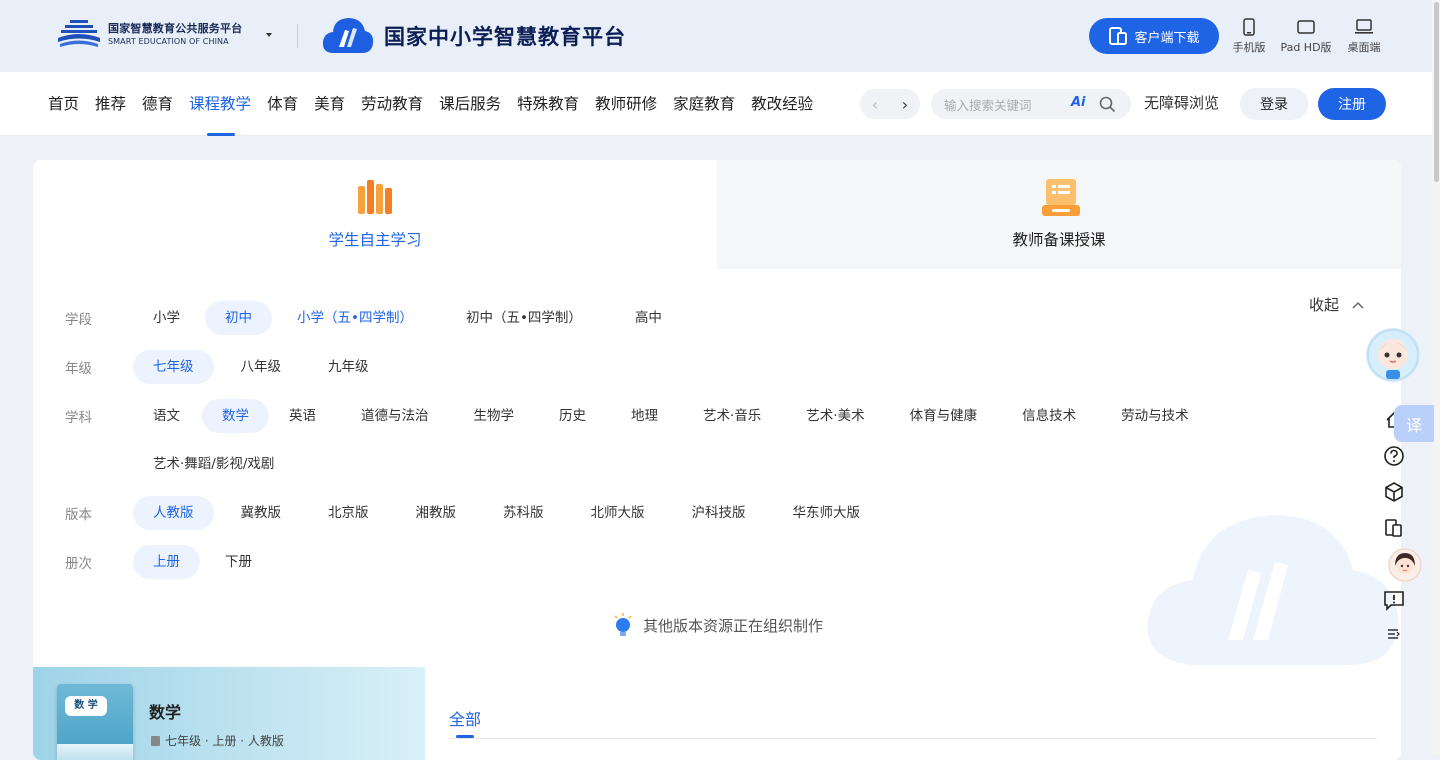  I want to click on cube-tool, so click(1394, 492).